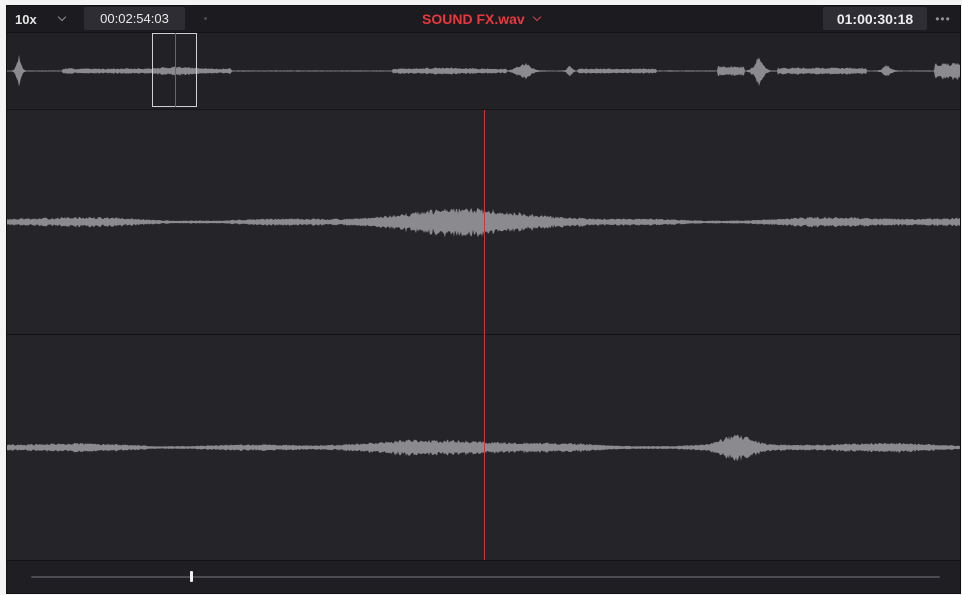 This screenshot has width=962, height=595. Describe the element at coordinates (40, 19) in the screenshot. I see `zoom-dropdown: 10x` at that location.